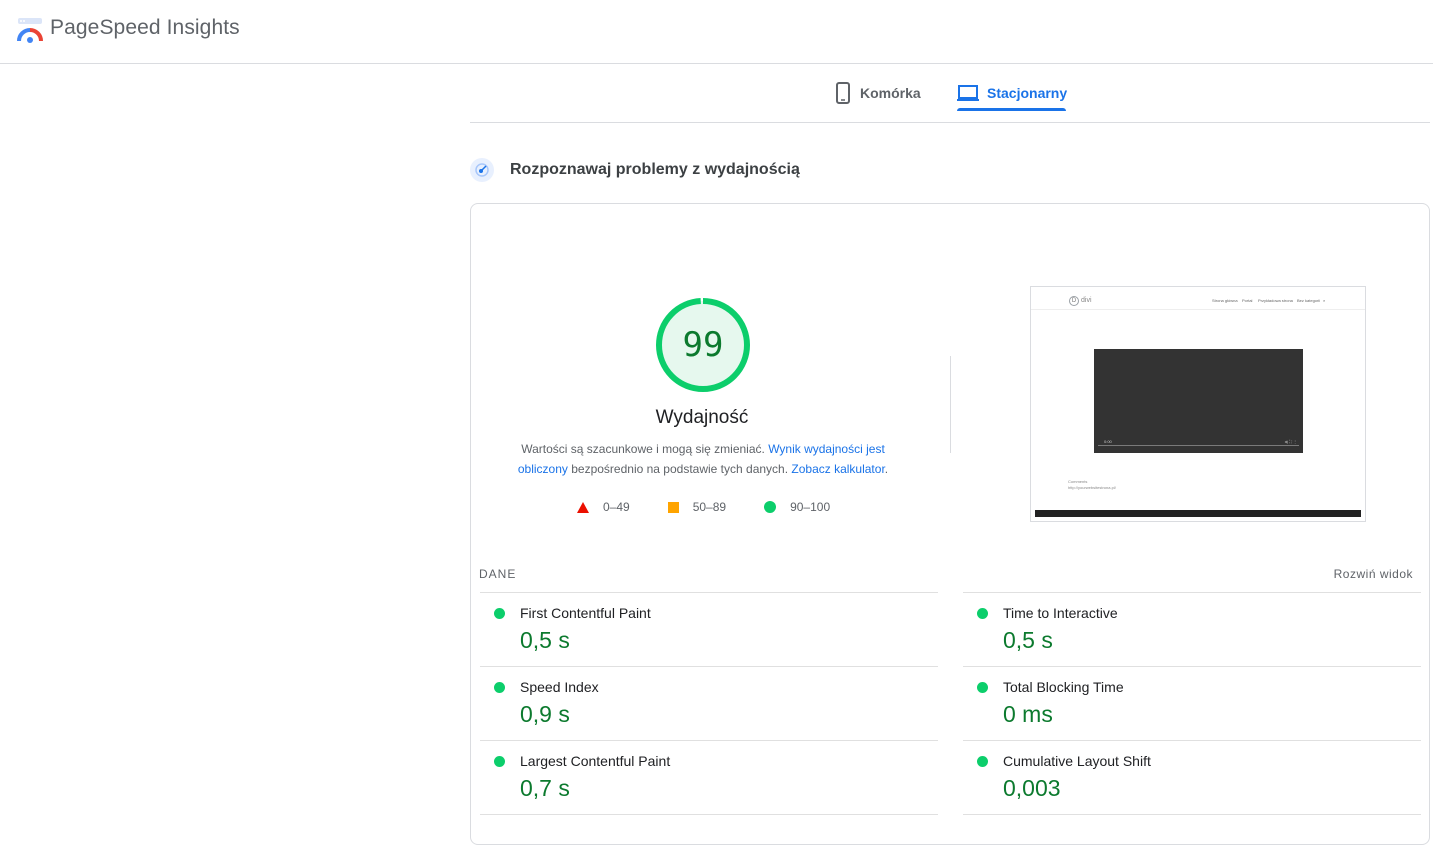  What do you see at coordinates (583, 507) in the screenshot?
I see `triangle-icon` at bounding box center [583, 507].